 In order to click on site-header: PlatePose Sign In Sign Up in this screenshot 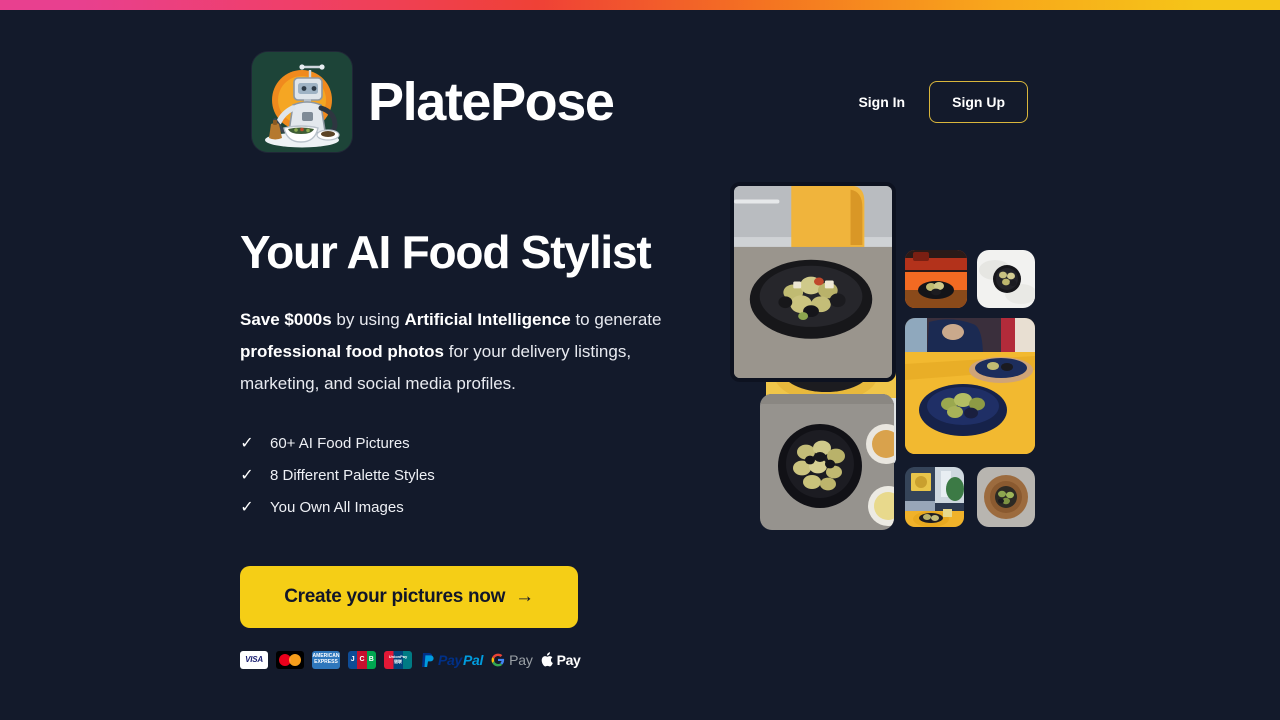, I will do `click(640, 102)`.